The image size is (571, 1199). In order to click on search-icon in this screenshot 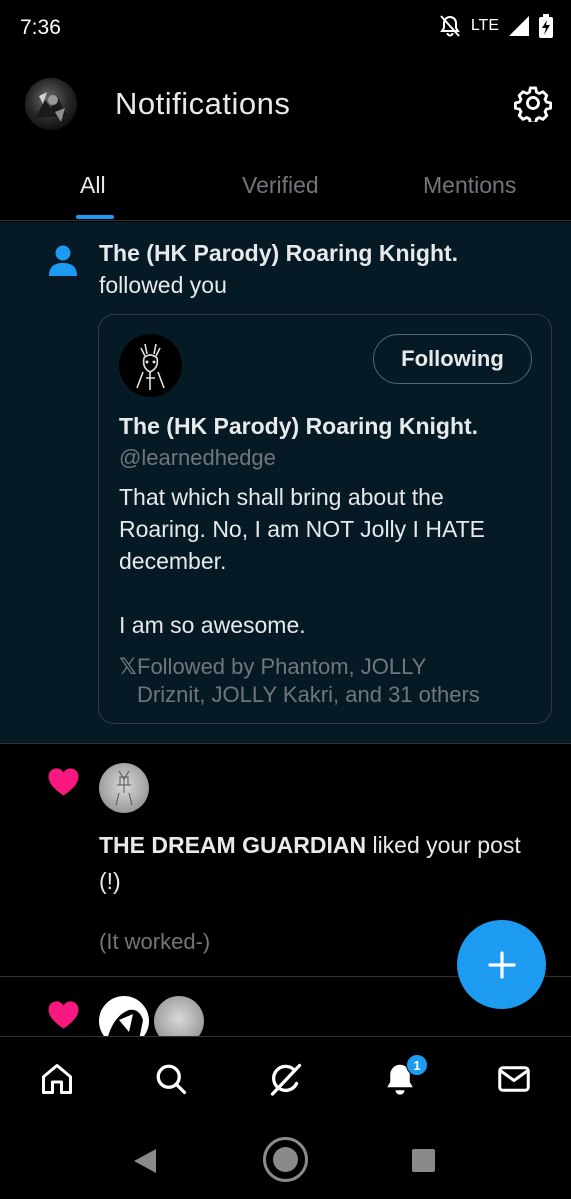, I will do `click(171, 1079)`.